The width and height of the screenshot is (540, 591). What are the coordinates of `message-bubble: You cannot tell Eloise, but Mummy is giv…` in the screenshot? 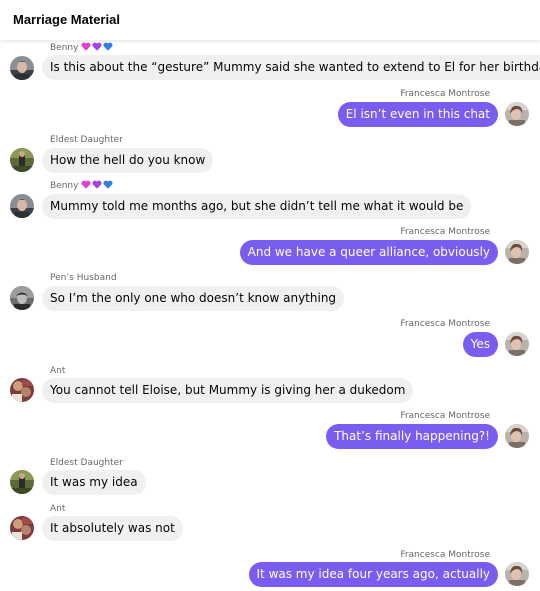 It's located at (228, 390).